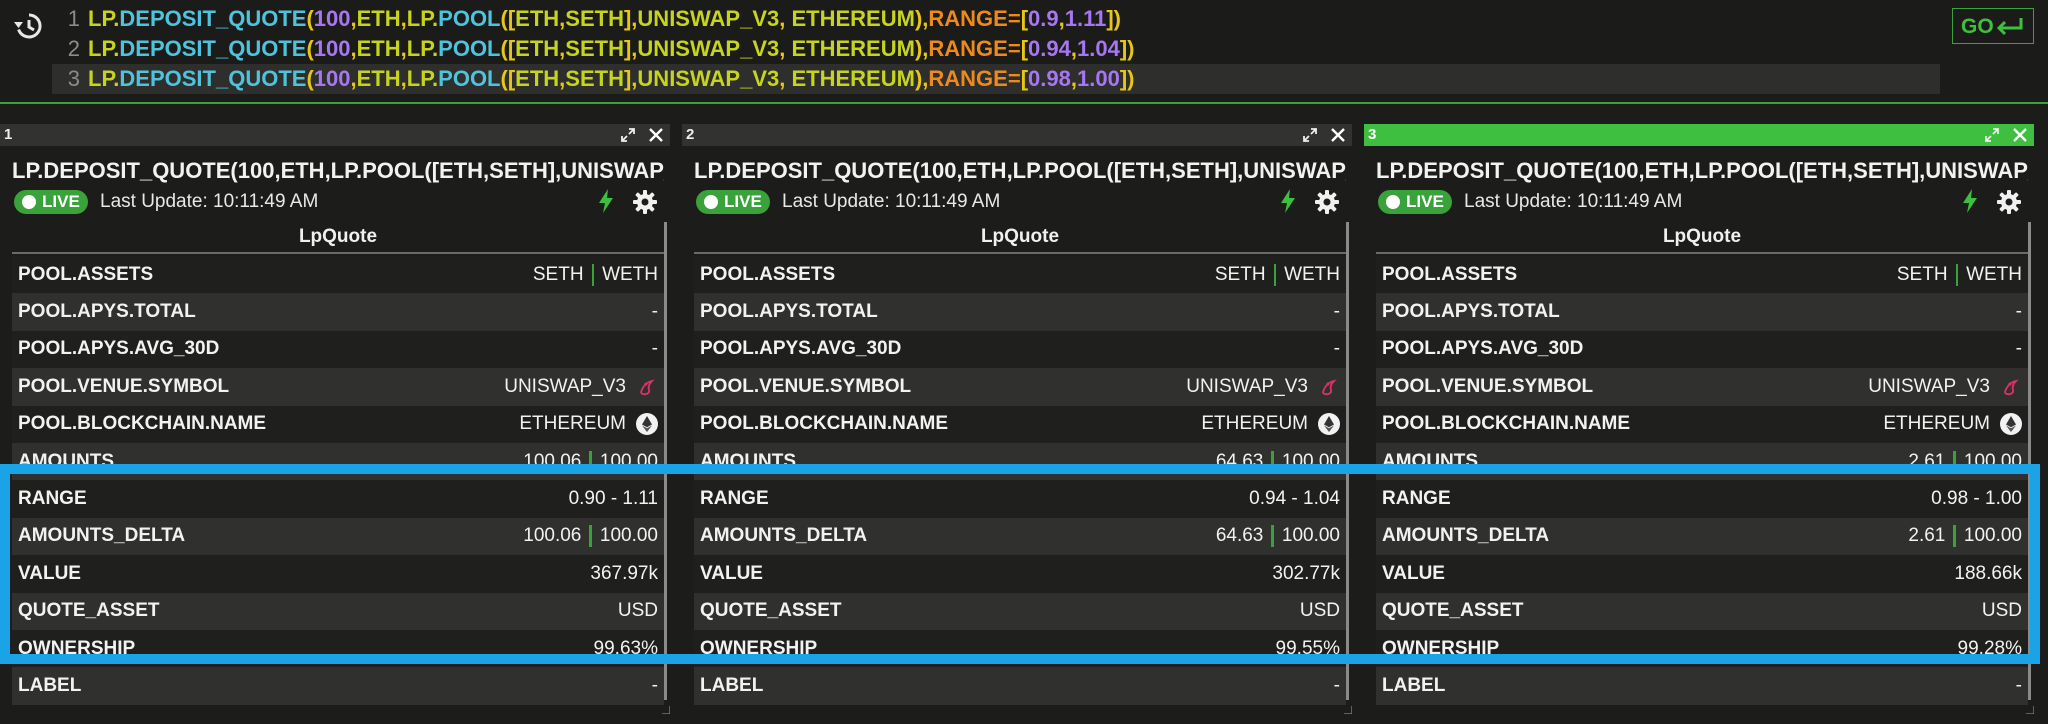 Image resolution: width=2048 pixels, height=724 pixels. What do you see at coordinates (690, 134) in the screenshot?
I see `panel-number: 2` at bounding box center [690, 134].